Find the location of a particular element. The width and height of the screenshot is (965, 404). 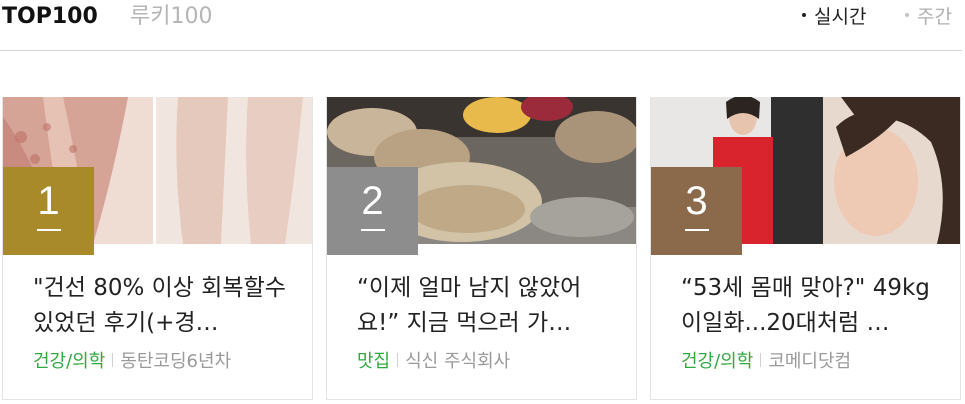

tab-rookie100: 루키100 is located at coordinates (171, 17).